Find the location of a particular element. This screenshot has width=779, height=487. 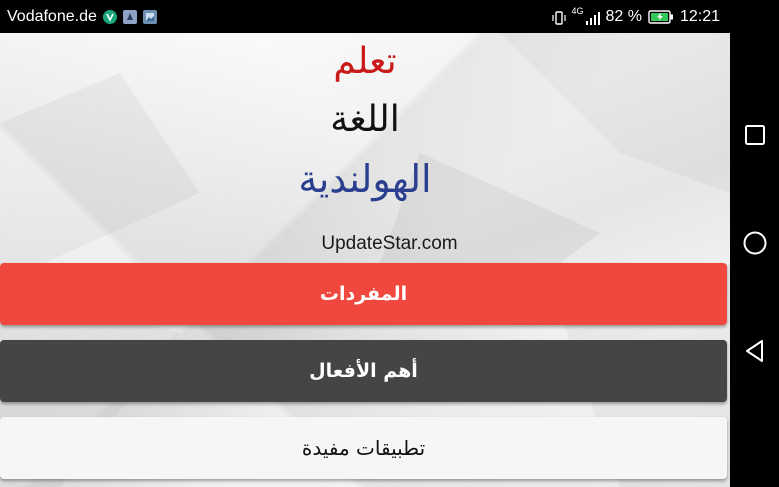

verbs-button: أهم الأفعال is located at coordinates (363, 371).